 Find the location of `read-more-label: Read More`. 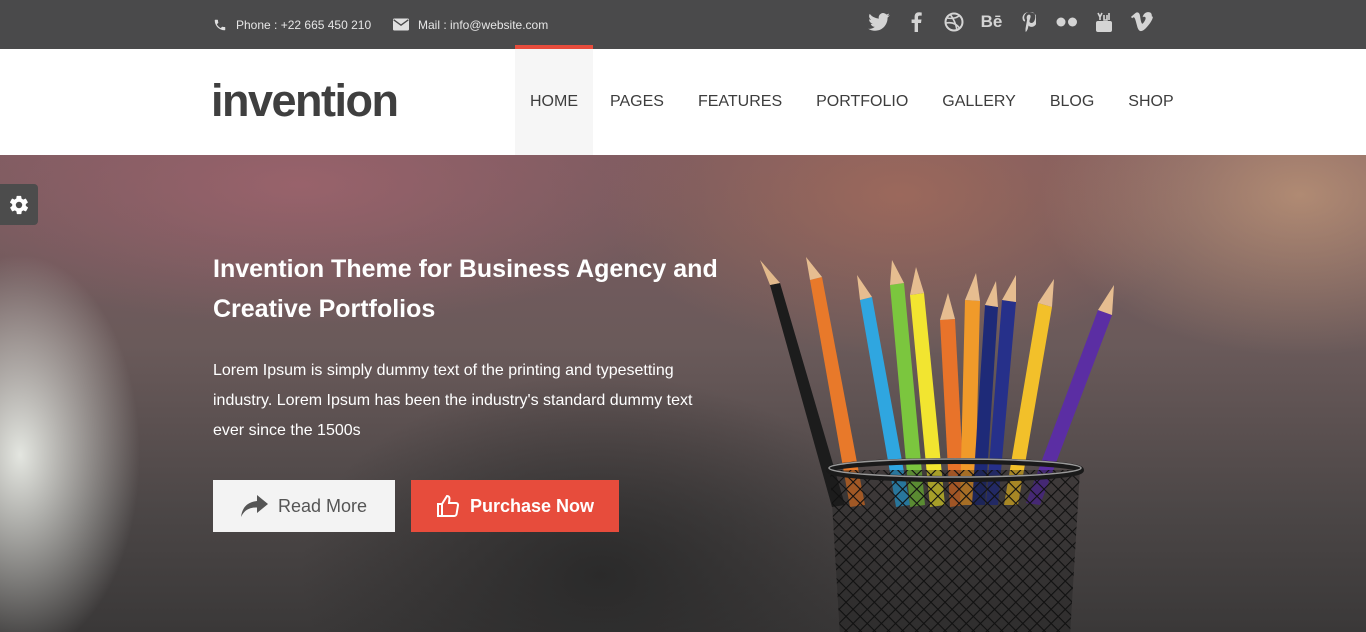

read-more-label: Read More is located at coordinates (322, 505).